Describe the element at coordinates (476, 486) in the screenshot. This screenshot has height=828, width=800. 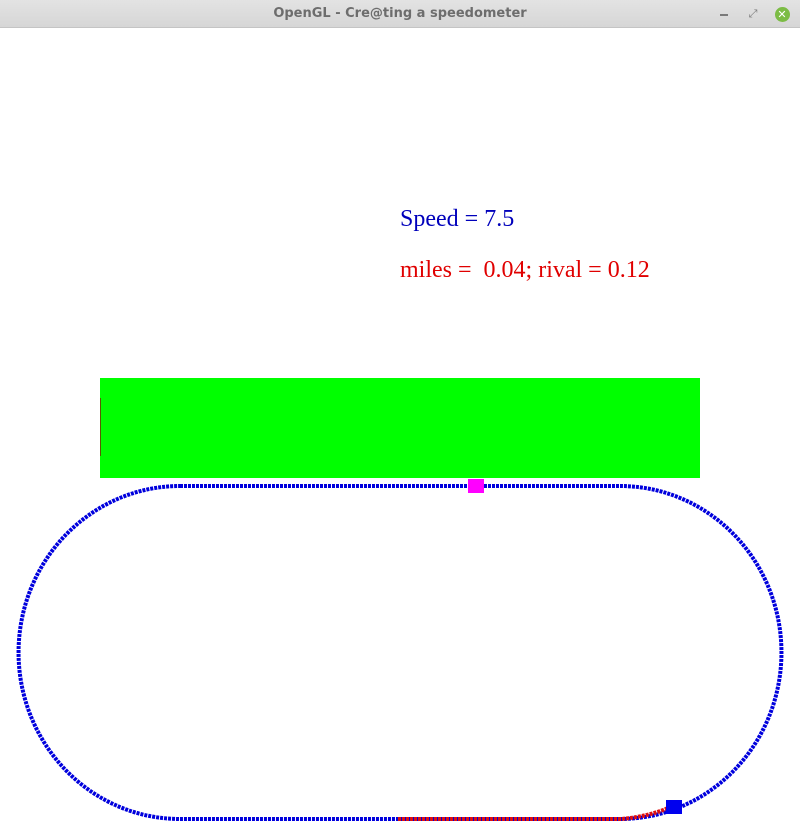
I see `rival-car-marker` at that location.